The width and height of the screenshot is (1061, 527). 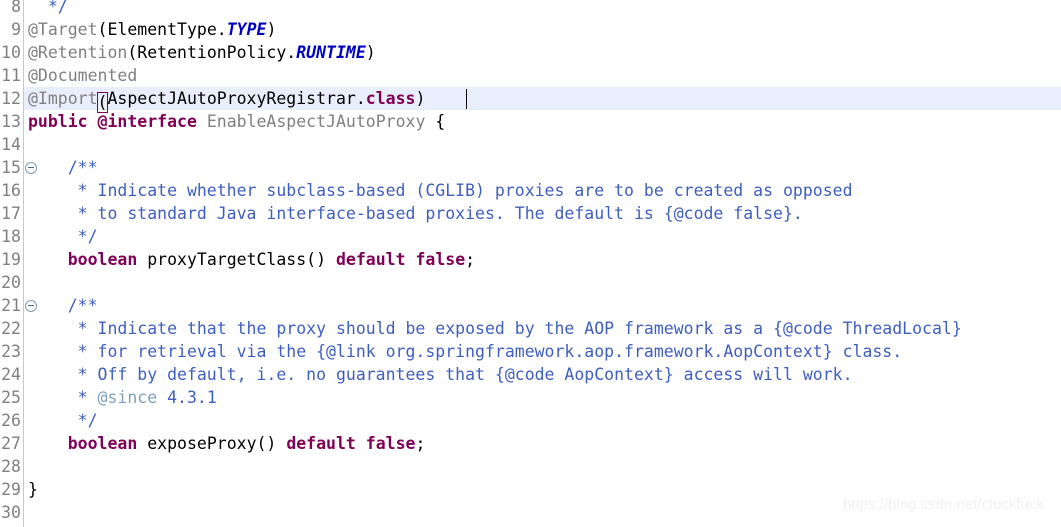 I want to click on code-token: exposeProxy(), so click(x=212, y=443).